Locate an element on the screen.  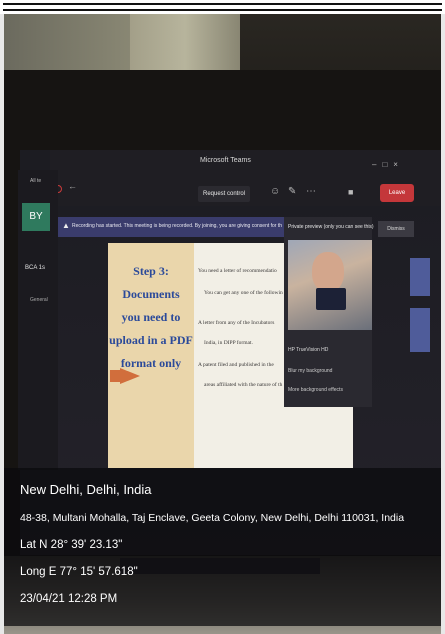
camera-device-select: HP TrueVision HD is located at coordinates (308, 350).